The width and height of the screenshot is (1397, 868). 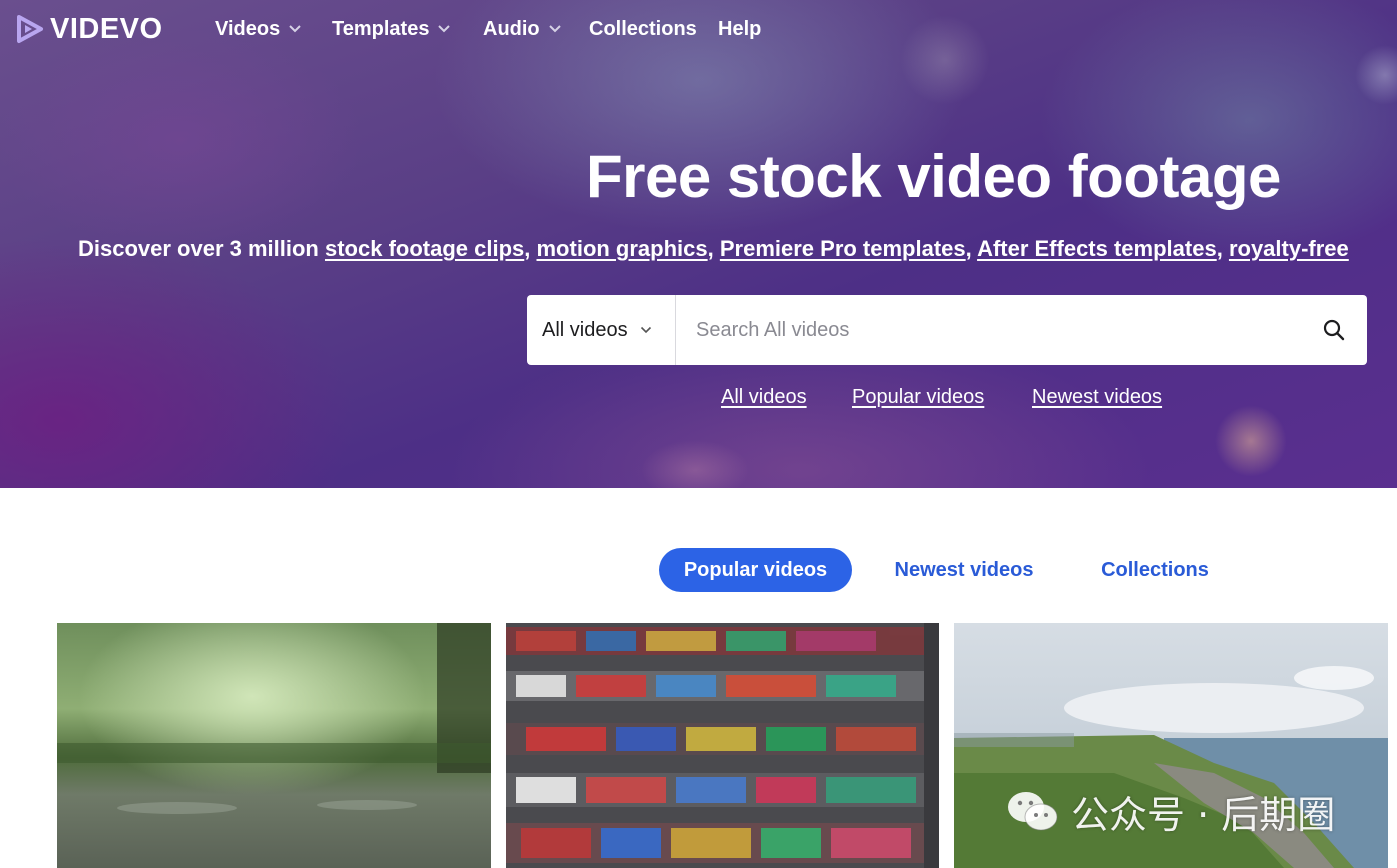 What do you see at coordinates (918, 397) in the screenshot?
I see `quick-link-popular-videos: Popular videos` at bounding box center [918, 397].